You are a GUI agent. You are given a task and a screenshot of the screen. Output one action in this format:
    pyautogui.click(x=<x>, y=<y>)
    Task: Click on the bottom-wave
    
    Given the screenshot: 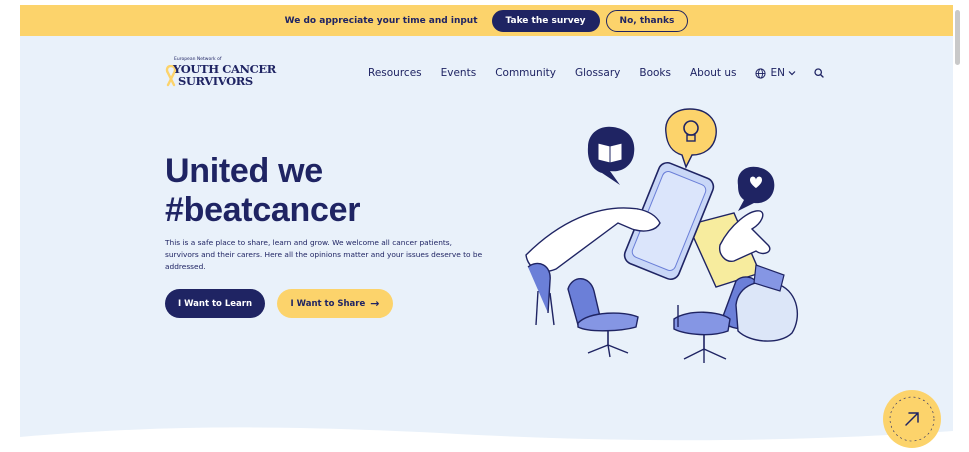 What is the action you would take?
    pyautogui.click(x=486, y=439)
    